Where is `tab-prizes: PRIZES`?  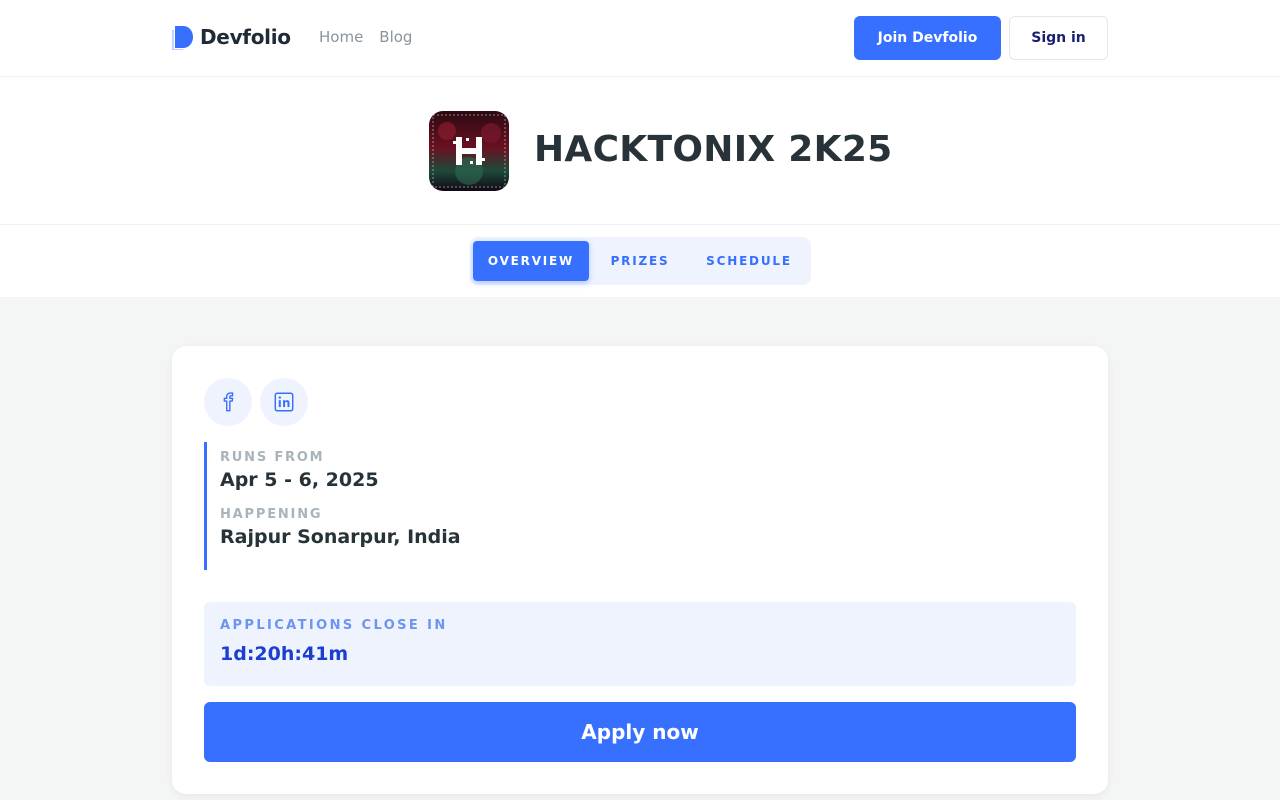
tab-prizes: PRIZES is located at coordinates (640, 261).